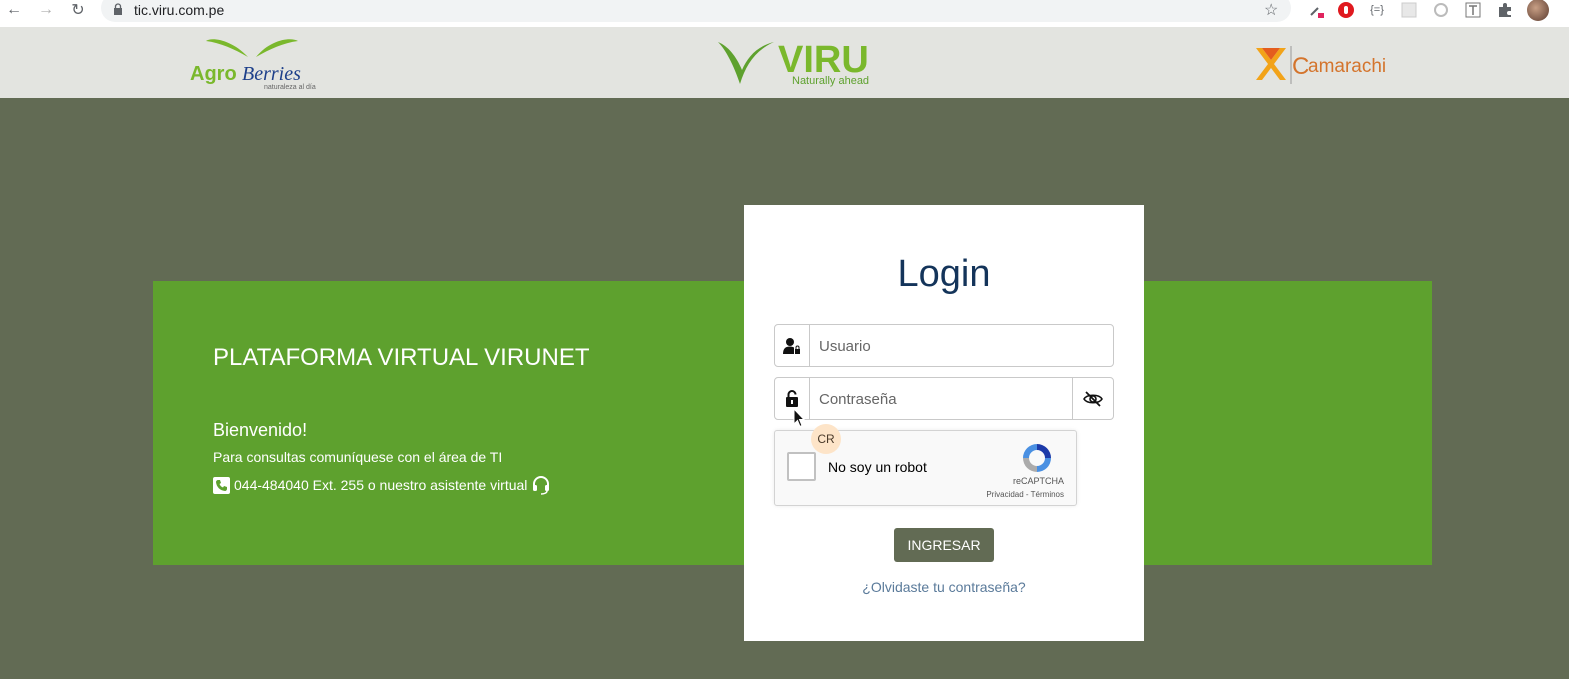 This screenshot has height=679, width=1569. I want to click on user-icon, so click(792, 345).